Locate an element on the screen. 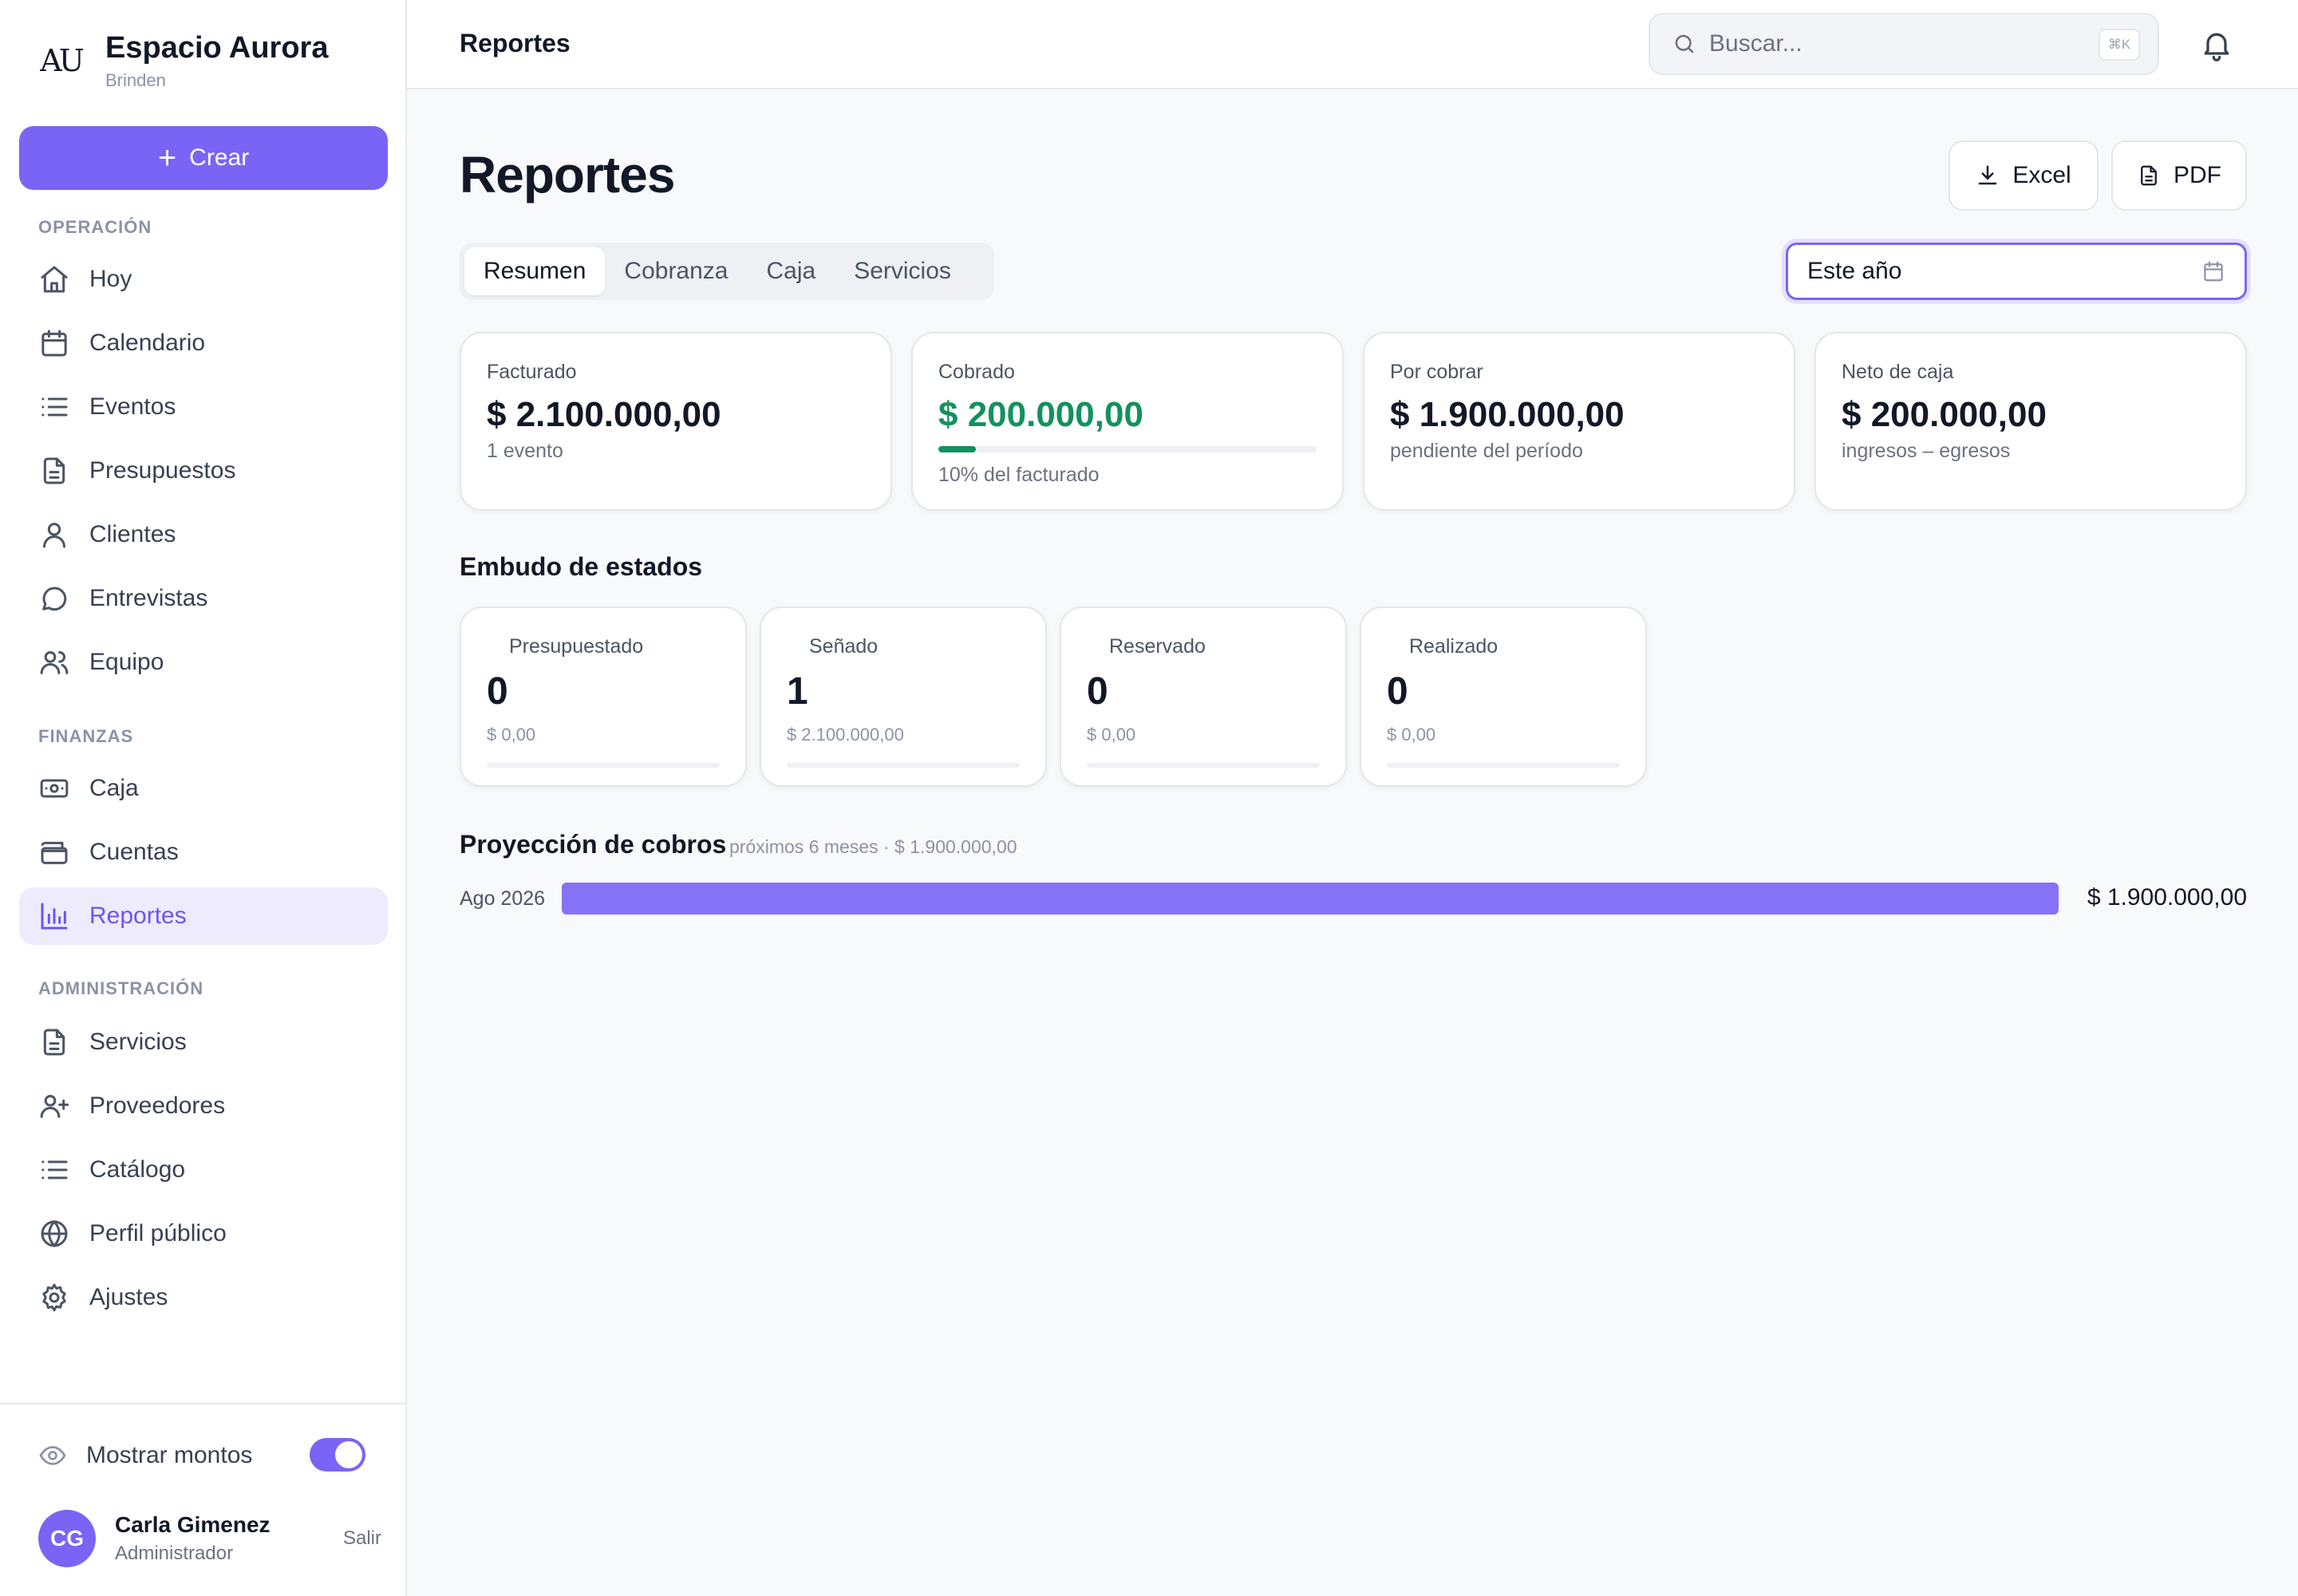  brand-name: Espacio Aurora is located at coordinates (217, 48).